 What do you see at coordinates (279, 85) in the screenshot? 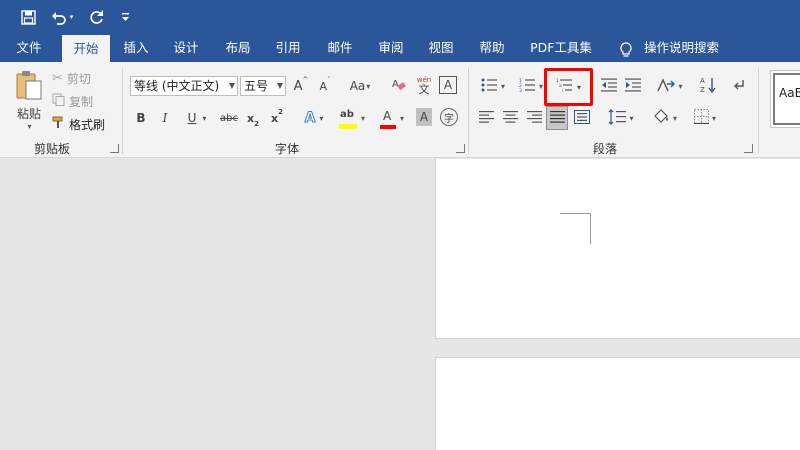
I see `chevron-down-icon: ▼` at bounding box center [279, 85].